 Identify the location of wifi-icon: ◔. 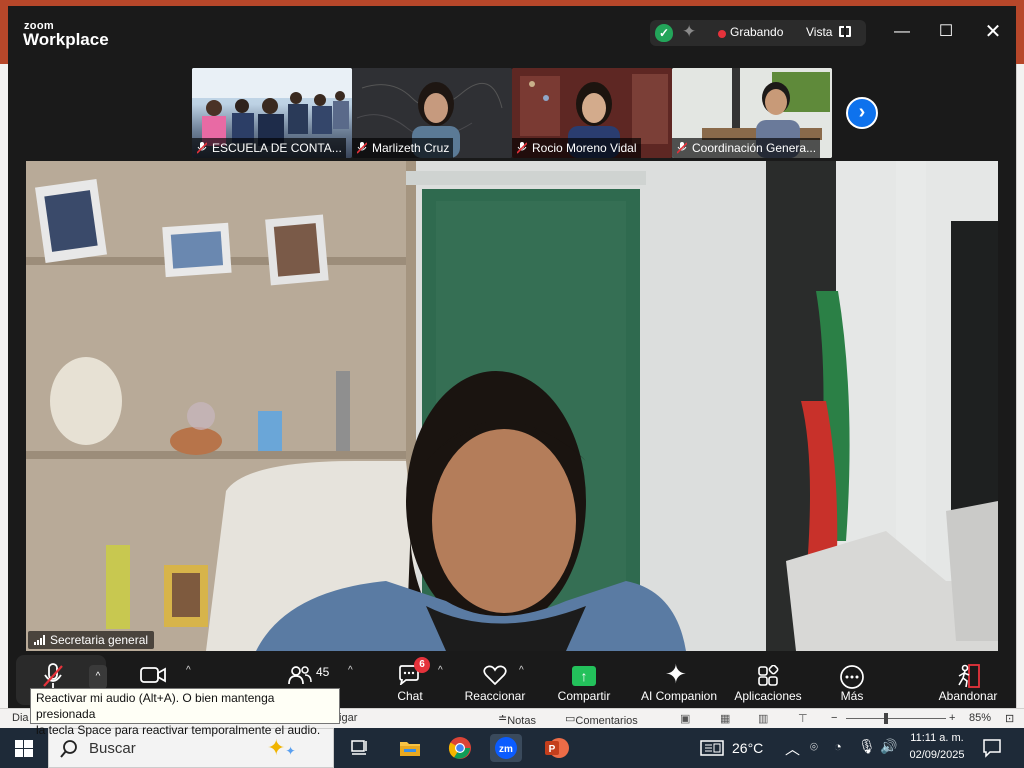
(838, 746).